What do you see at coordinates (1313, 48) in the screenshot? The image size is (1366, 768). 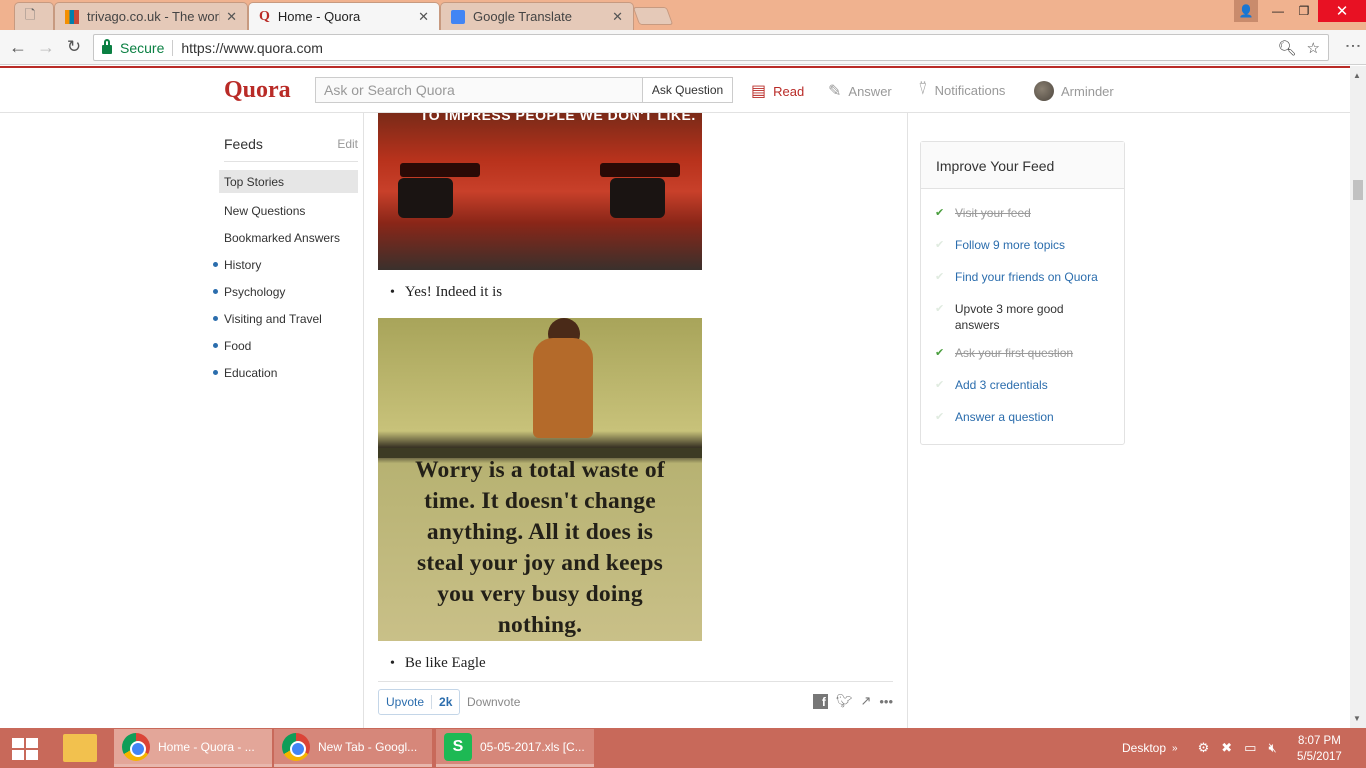 I see `star-icon: ☆` at bounding box center [1313, 48].